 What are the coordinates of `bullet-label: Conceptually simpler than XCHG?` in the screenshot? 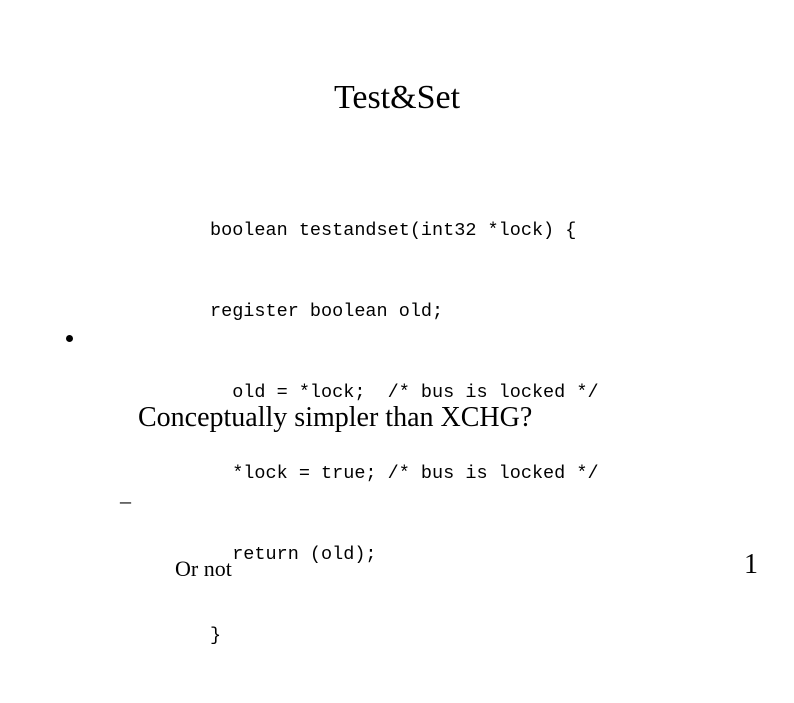 It's located at (335, 417).